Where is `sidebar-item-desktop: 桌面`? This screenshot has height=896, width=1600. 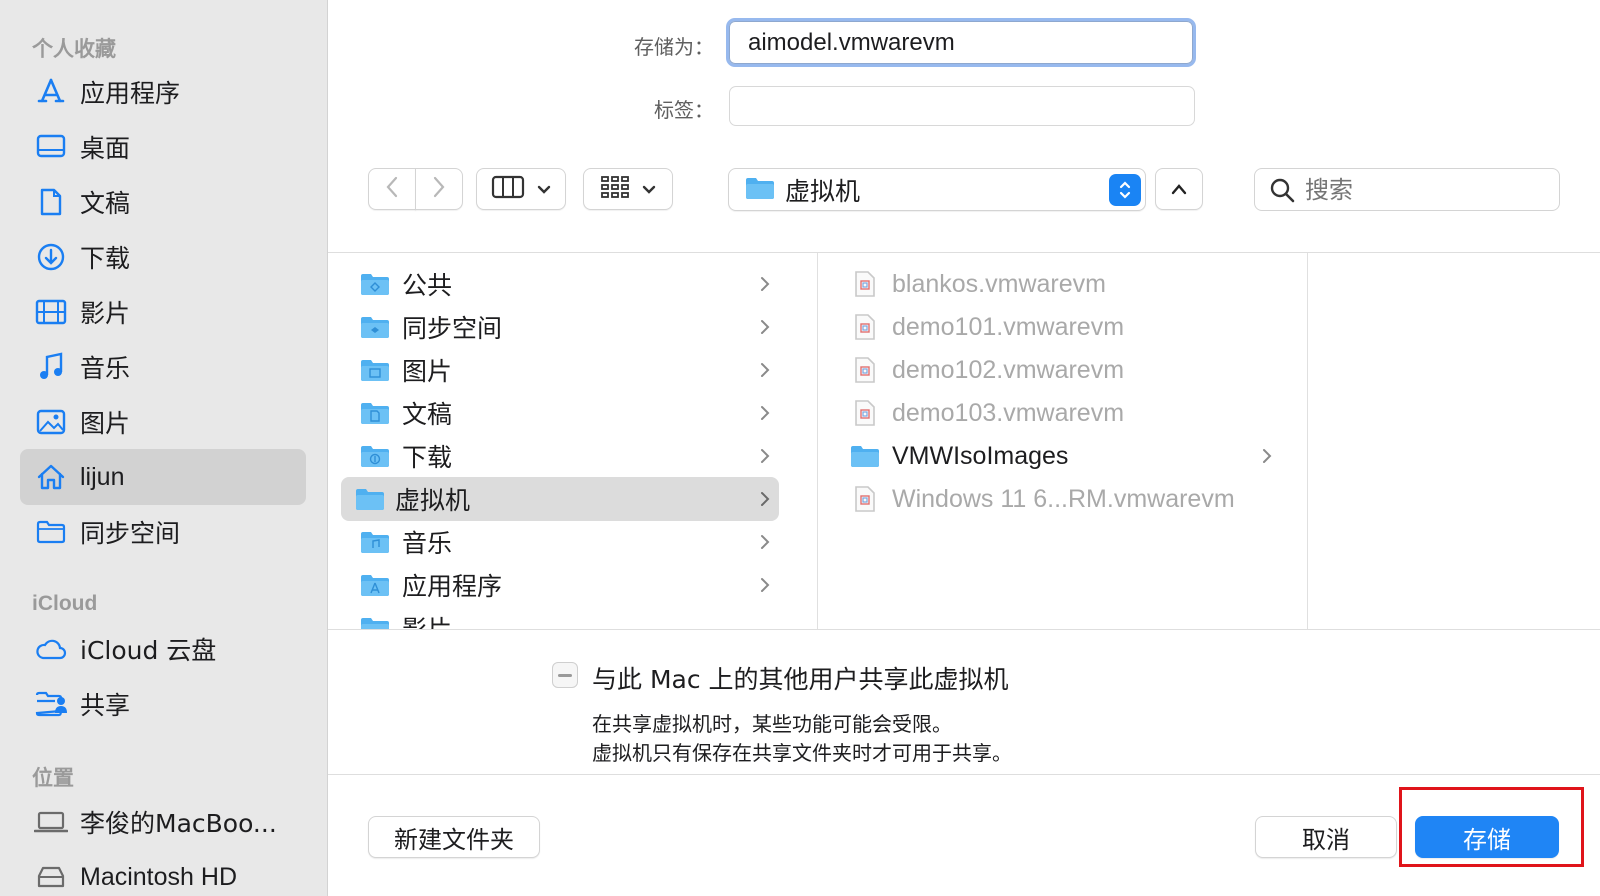 sidebar-item-desktop: 桌面 is located at coordinates (163, 147).